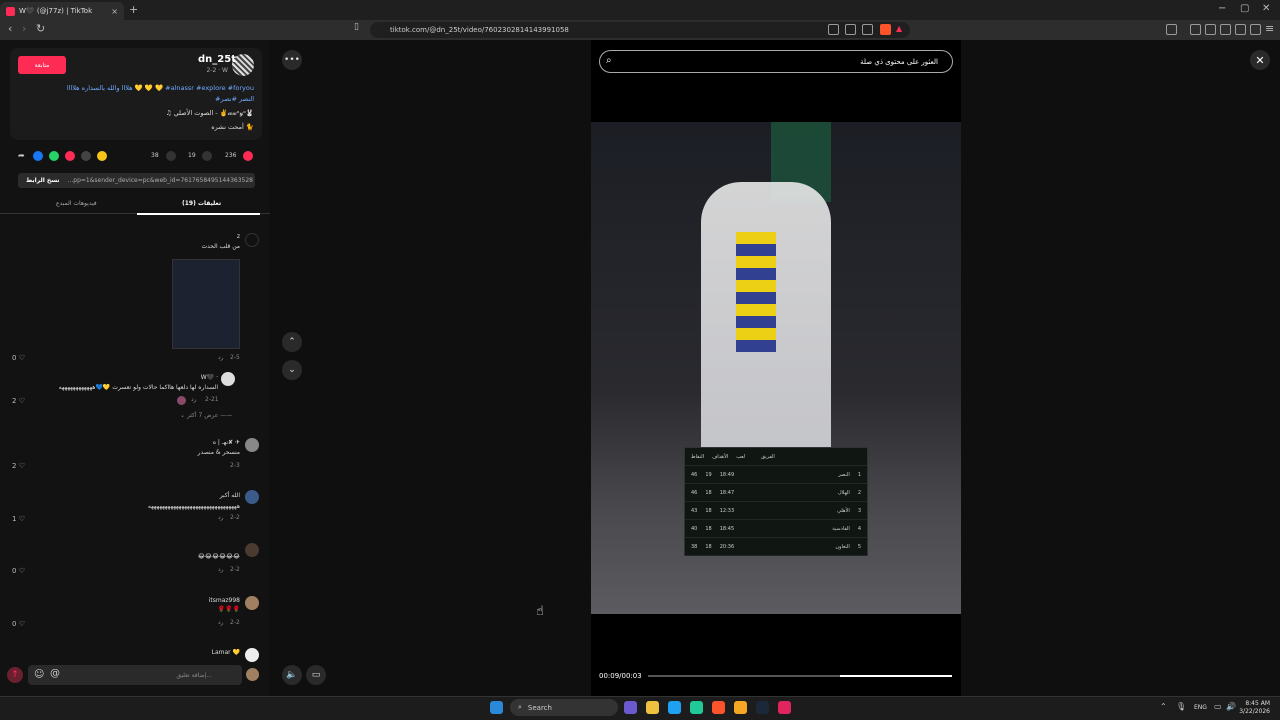 The width and height of the screenshot is (1280, 720). What do you see at coordinates (356, 27) in the screenshot?
I see `bookmark-icon: ▯` at bounding box center [356, 27].